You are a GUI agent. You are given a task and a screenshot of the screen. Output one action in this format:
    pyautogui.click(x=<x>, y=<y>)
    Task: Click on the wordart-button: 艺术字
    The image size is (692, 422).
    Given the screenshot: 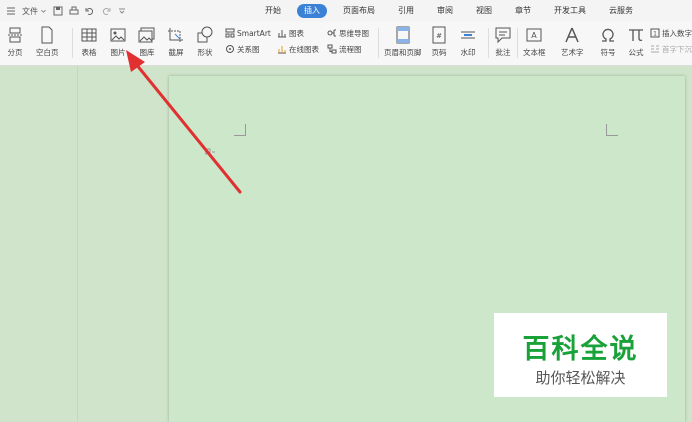 What is the action you would take?
    pyautogui.click(x=572, y=43)
    